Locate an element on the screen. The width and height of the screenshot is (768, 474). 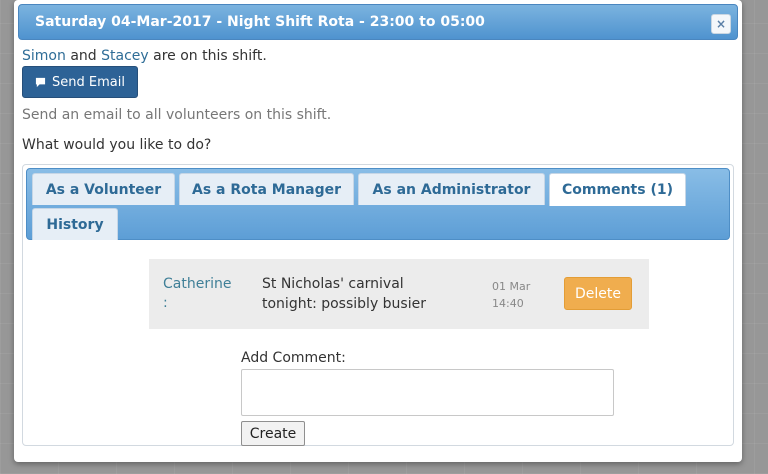
shift-volunteers-line: Simon and Stacey are on this shift. is located at coordinates (144, 56).